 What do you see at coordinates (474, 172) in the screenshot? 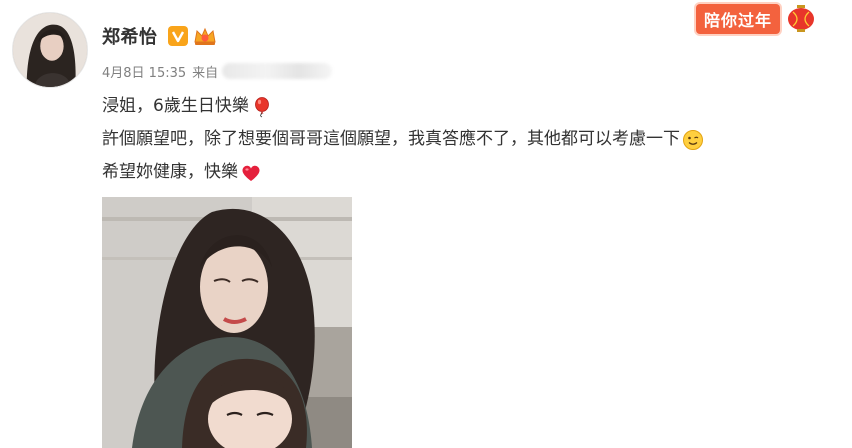
I see `post-line-3: 希望妳健康，快樂` at bounding box center [474, 172].